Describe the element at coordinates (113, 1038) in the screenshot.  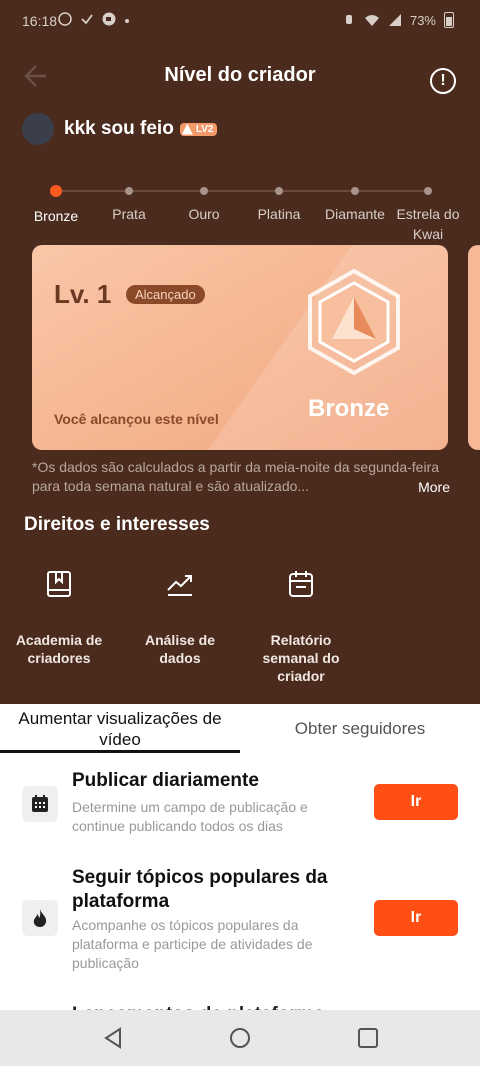
I see `back-nav-icon` at that location.